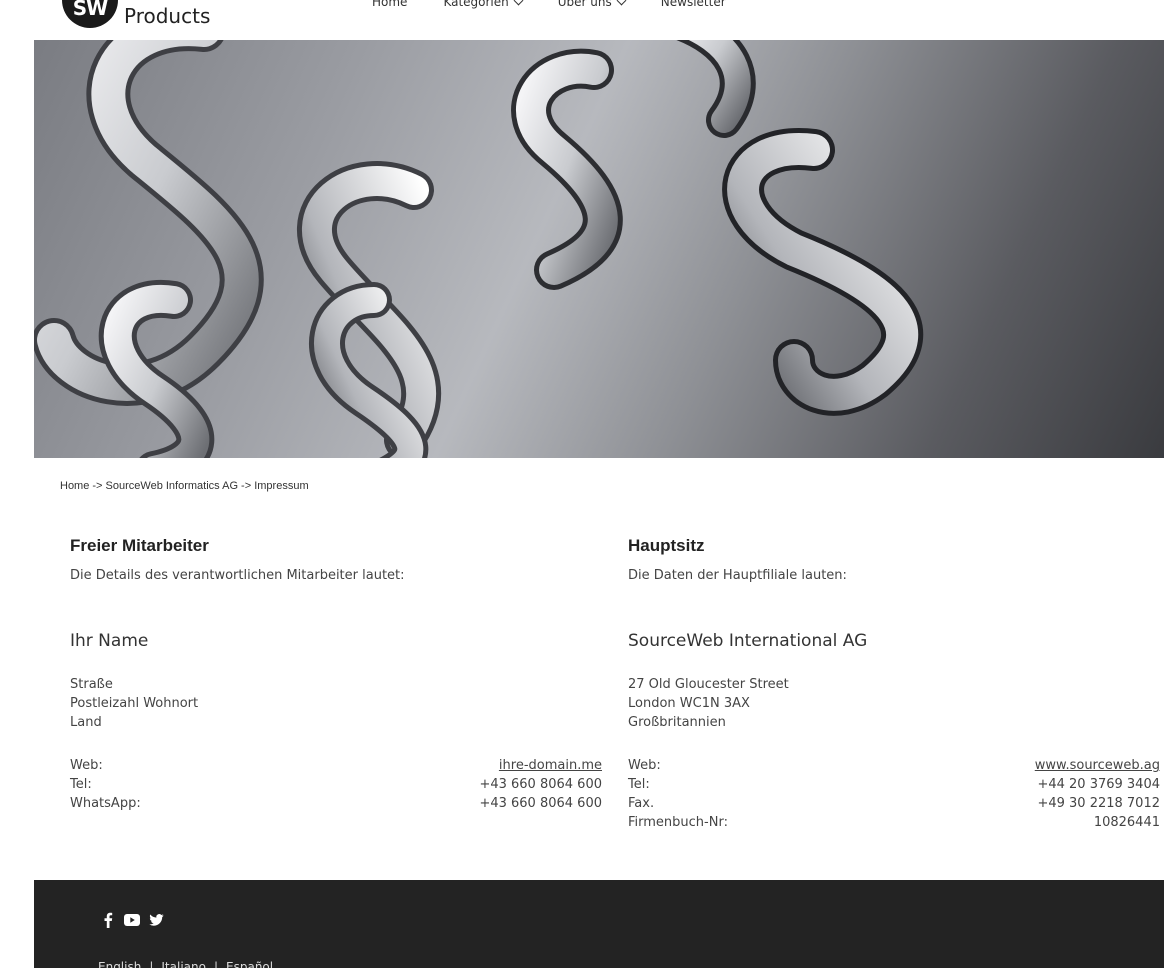 The height and width of the screenshot is (968, 1164). What do you see at coordinates (894, 822) in the screenshot?
I see `contact-row-firmenbuch: Firmenbuch-Nr: 10826441` at bounding box center [894, 822].